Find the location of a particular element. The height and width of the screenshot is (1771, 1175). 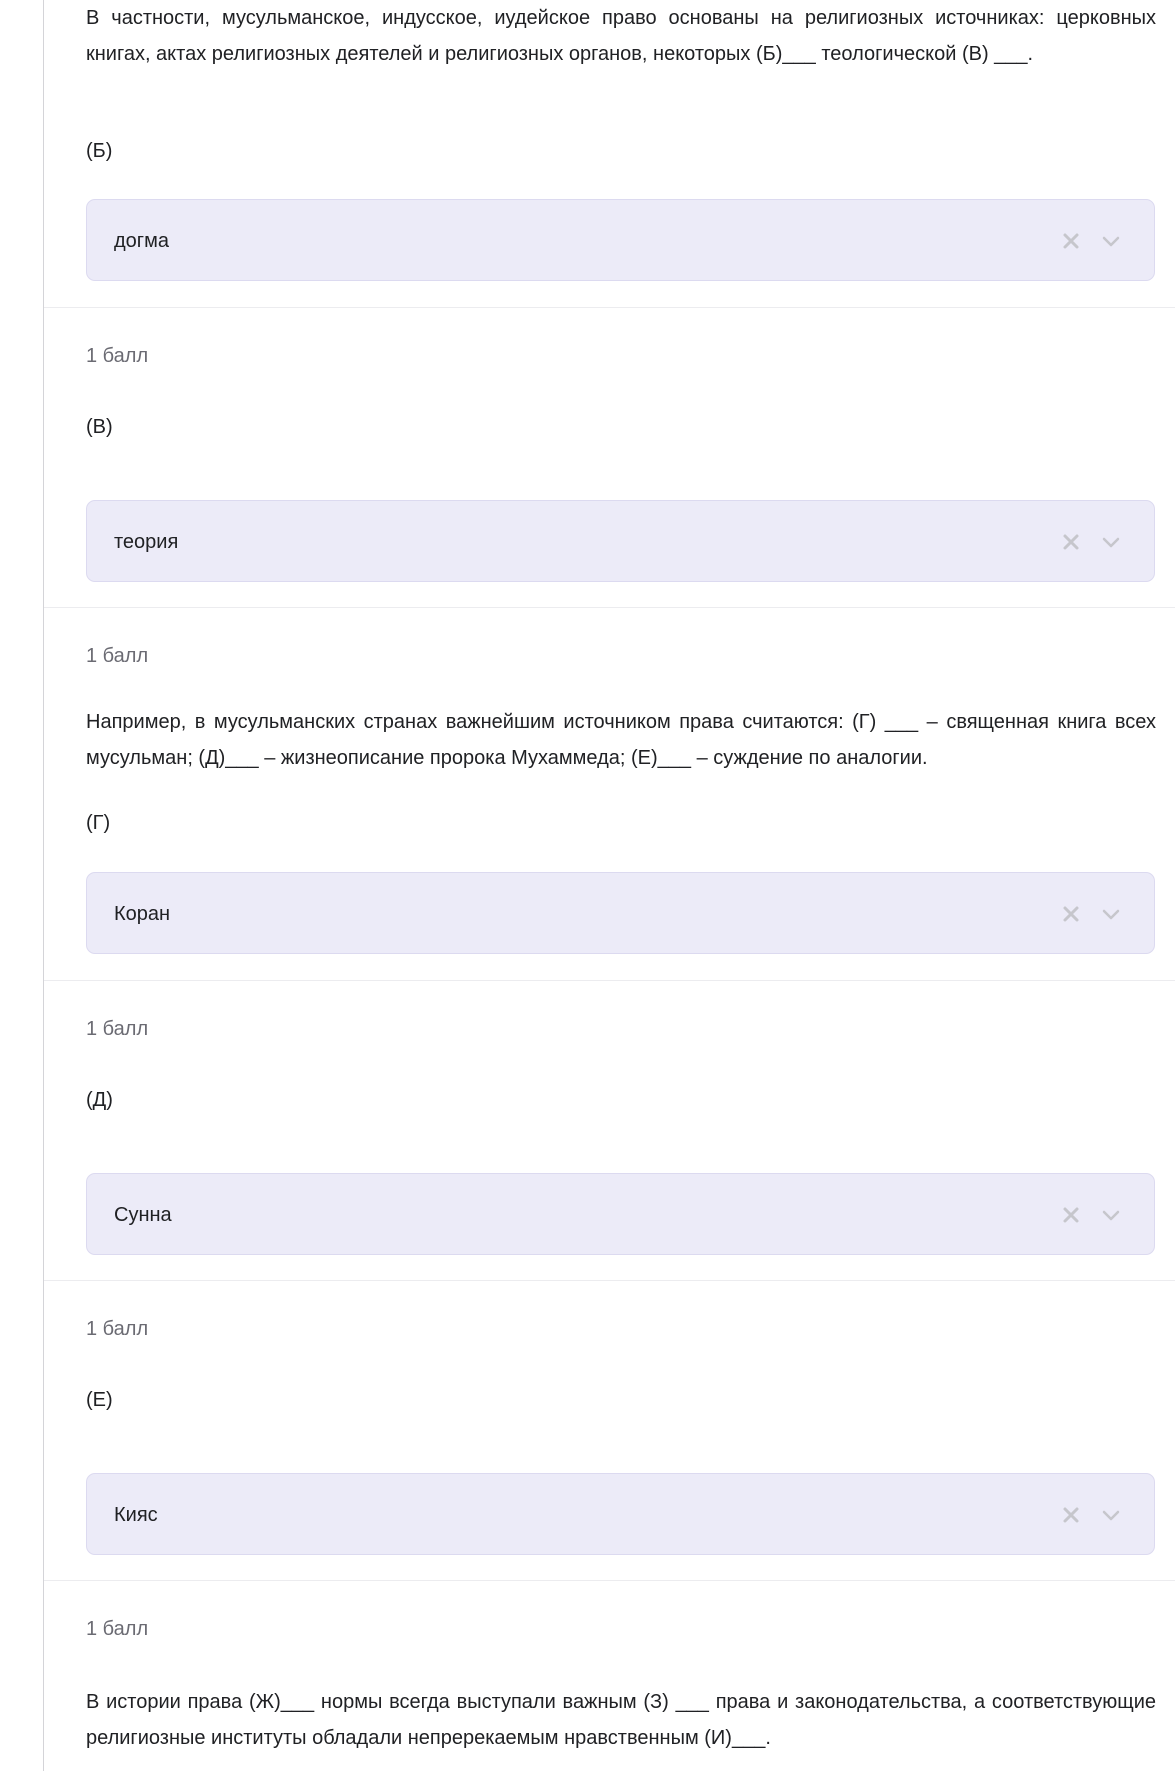

selected-value: Сунна is located at coordinates (143, 1215).